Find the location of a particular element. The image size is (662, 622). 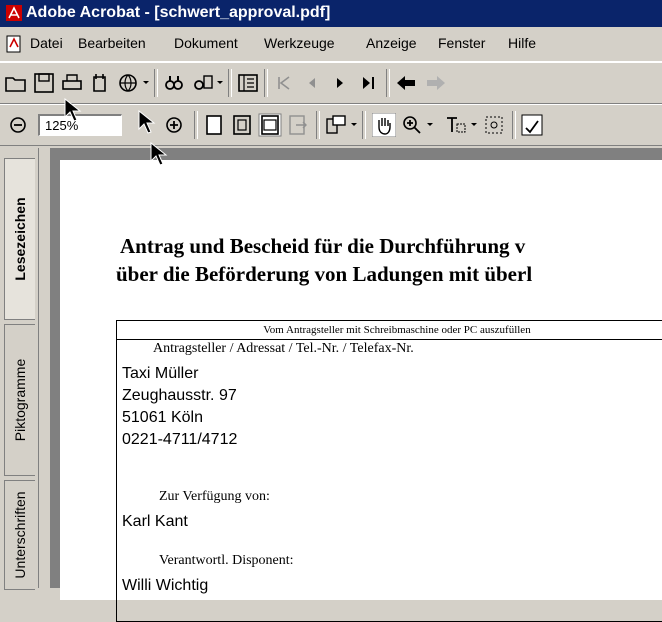

tab-unterschriften: Unterschriften is located at coordinates (19, 535).